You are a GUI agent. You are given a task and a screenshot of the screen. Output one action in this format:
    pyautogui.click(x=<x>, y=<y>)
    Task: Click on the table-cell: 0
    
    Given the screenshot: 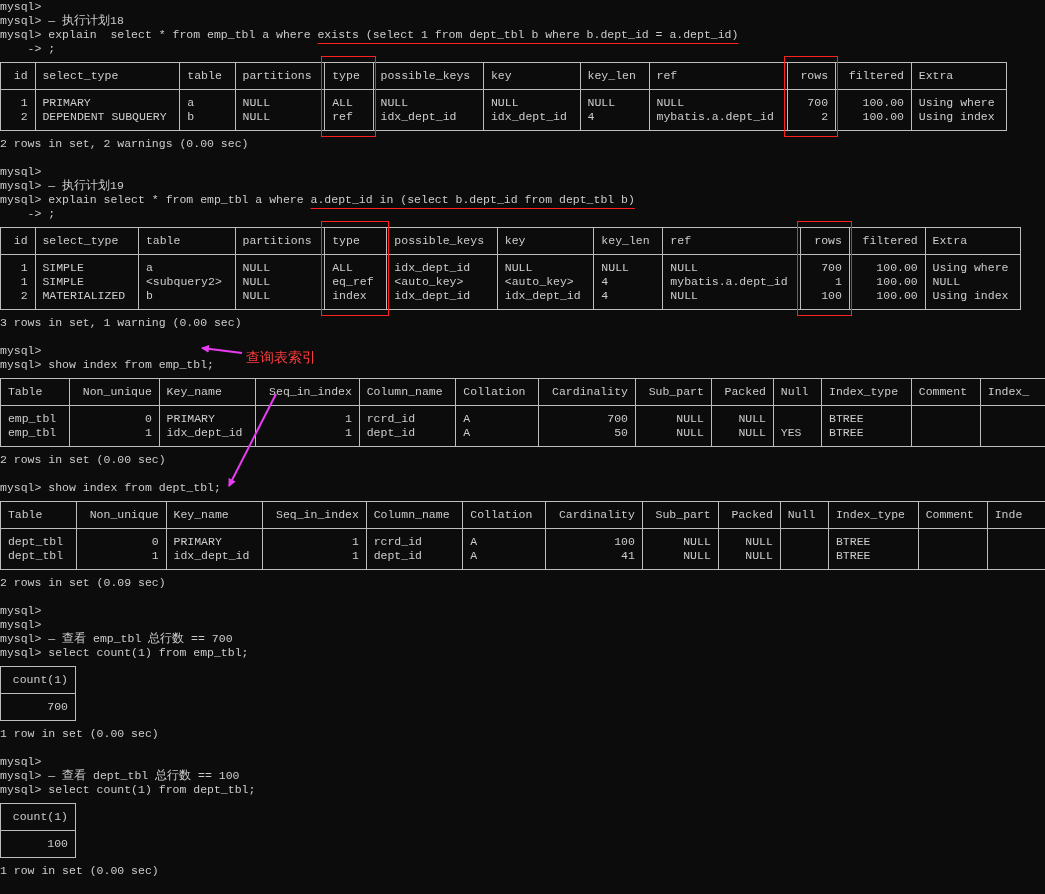 What is the action you would take?
    pyautogui.click(x=148, y=418)
    